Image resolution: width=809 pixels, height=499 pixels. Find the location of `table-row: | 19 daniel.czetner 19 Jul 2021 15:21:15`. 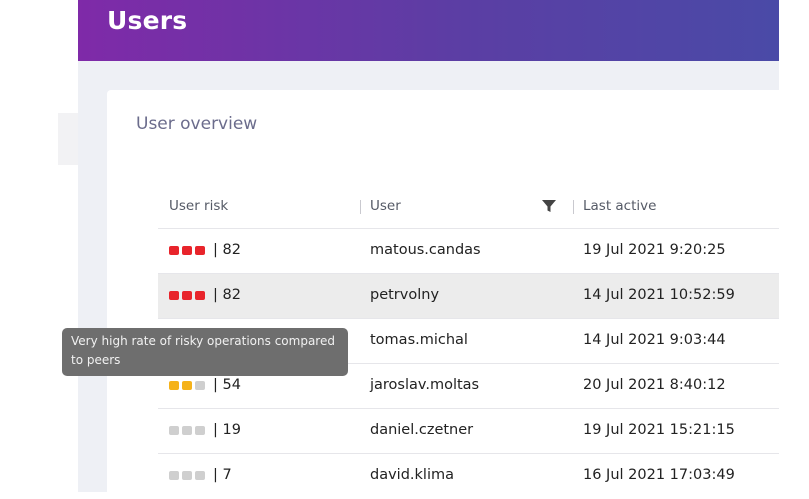

table-row: | 19 daniel.czetner 19 Jul 2021 15:21:15 is located at coordinates (468, 431).